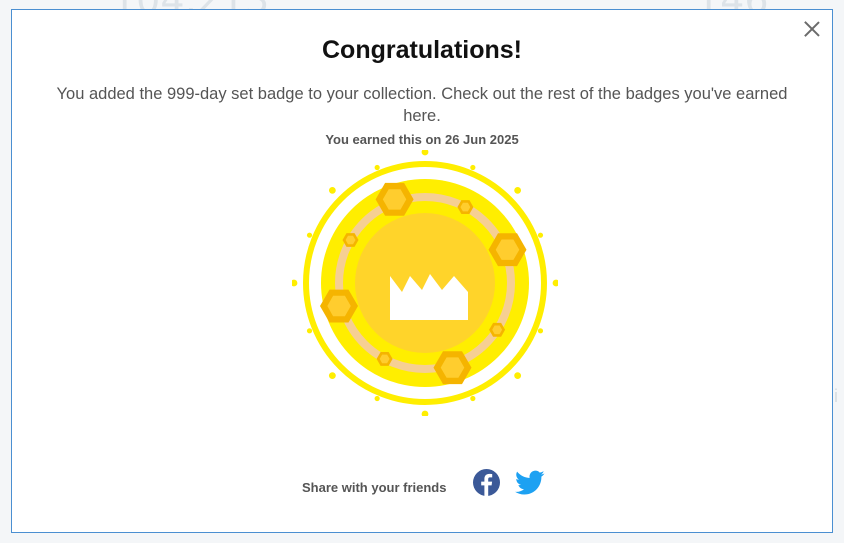 This screenshot has height=543, width=844. What do you see at coordinates (812, 29) in the screenshot?
I see `close-icon` at bounding box center [812, 29].